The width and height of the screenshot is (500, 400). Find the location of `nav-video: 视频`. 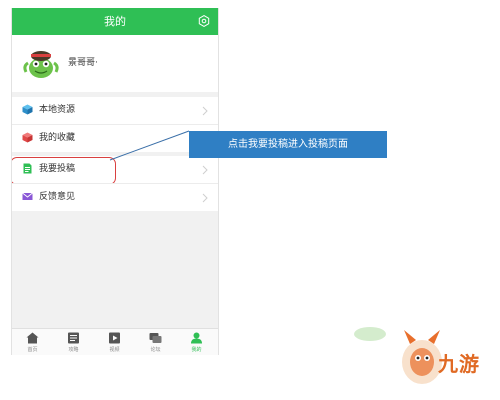

nav-video: 视频 is located at coordinates (114, 342).